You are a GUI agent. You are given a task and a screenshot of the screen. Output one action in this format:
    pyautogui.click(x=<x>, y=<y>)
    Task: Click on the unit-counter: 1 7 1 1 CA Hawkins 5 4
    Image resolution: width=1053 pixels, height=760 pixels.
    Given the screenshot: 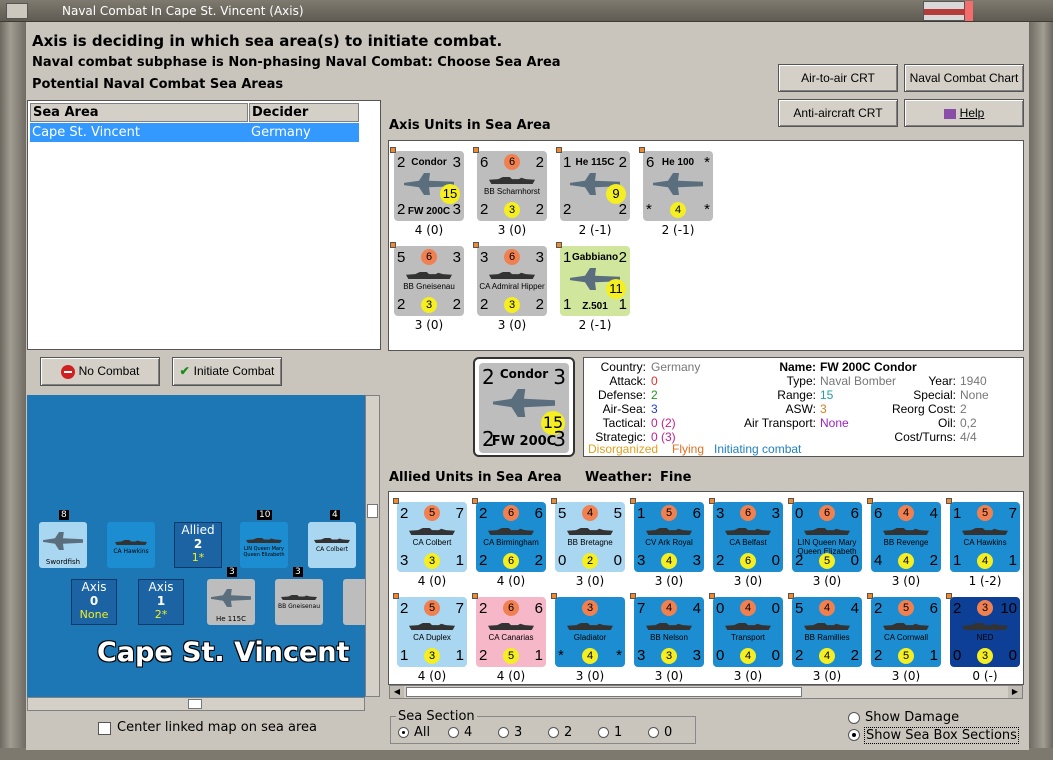 What is the action you would take?
    pyautogui.click(x=983, y=535)
    